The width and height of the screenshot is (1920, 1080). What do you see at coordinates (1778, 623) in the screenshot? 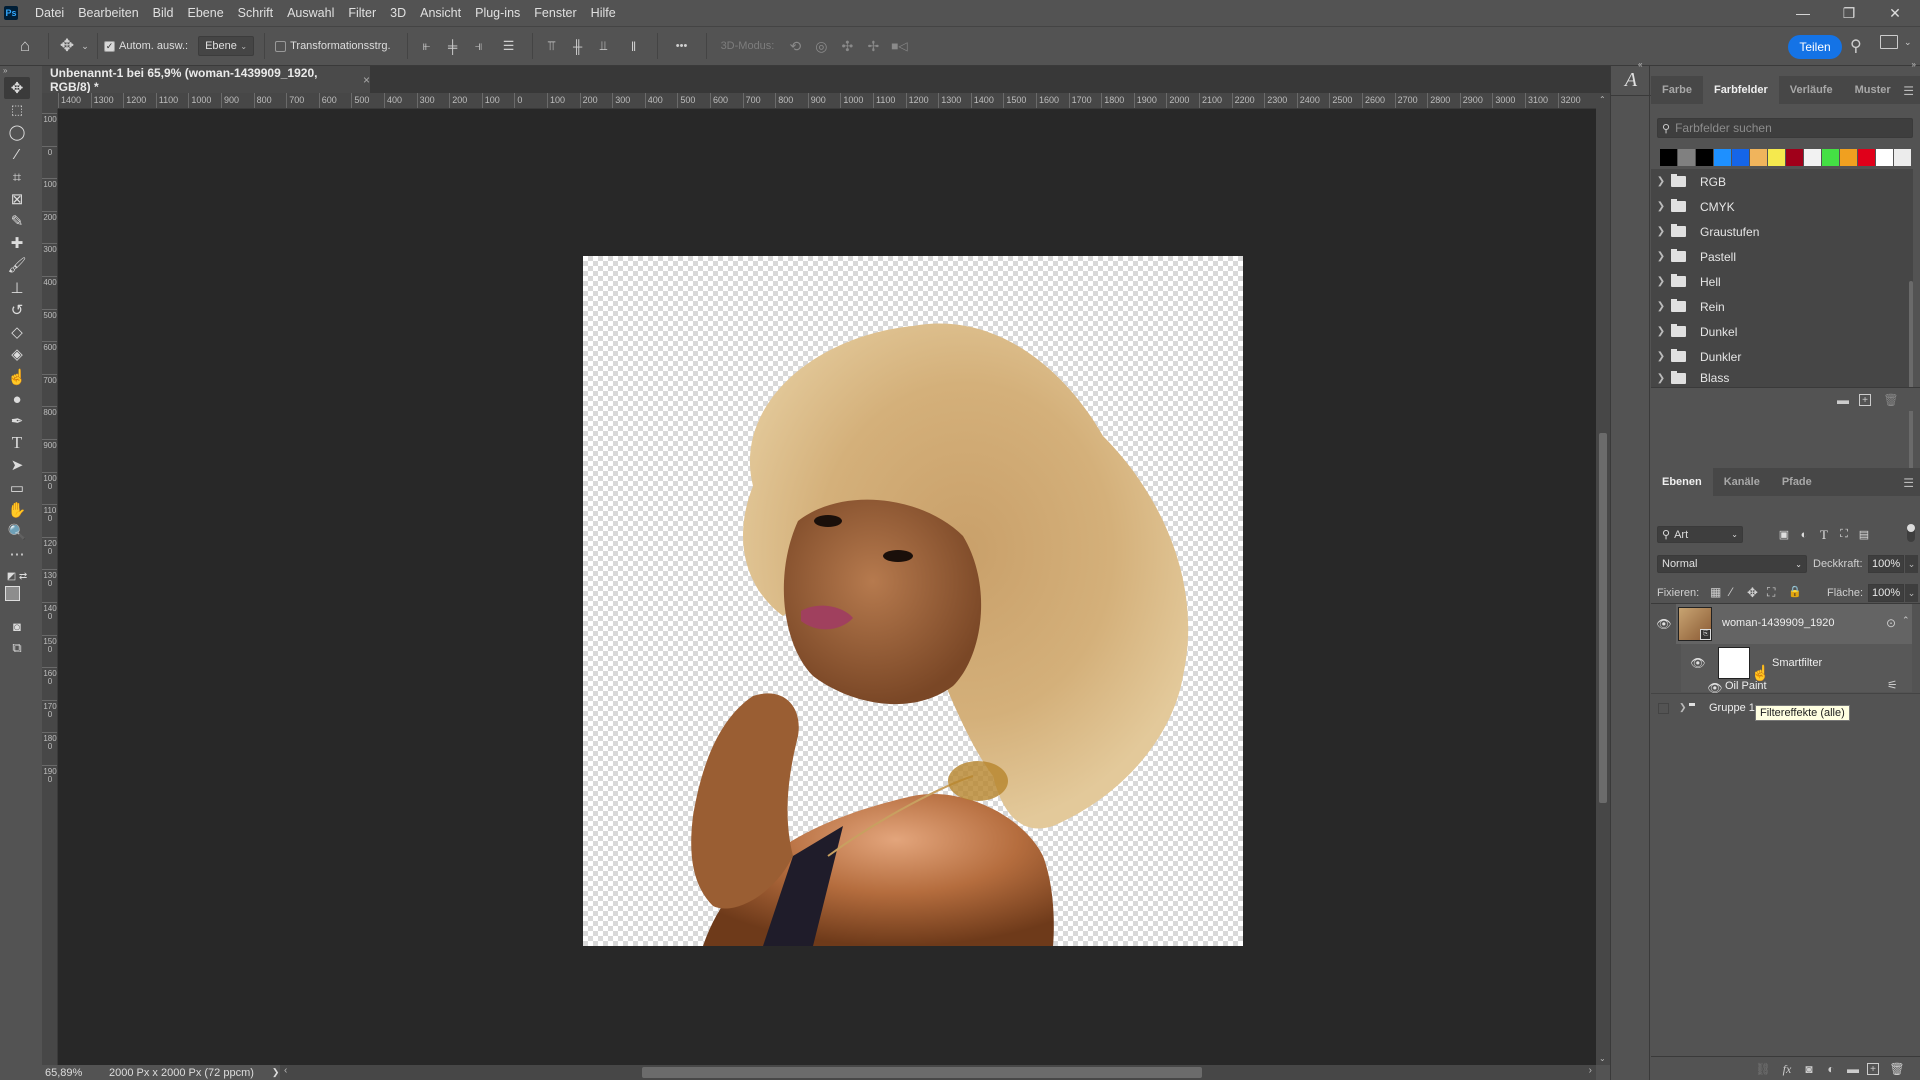
I see `layer-name: woman-1439909_1920` at bounding box center [1778, 623].